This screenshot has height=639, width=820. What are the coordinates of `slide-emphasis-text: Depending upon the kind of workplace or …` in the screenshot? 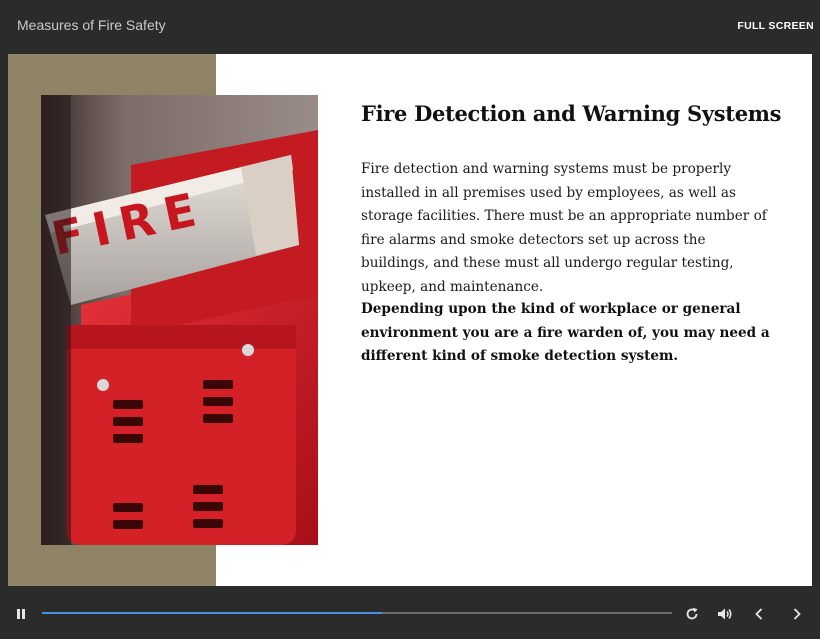 It's located at (565, 332).